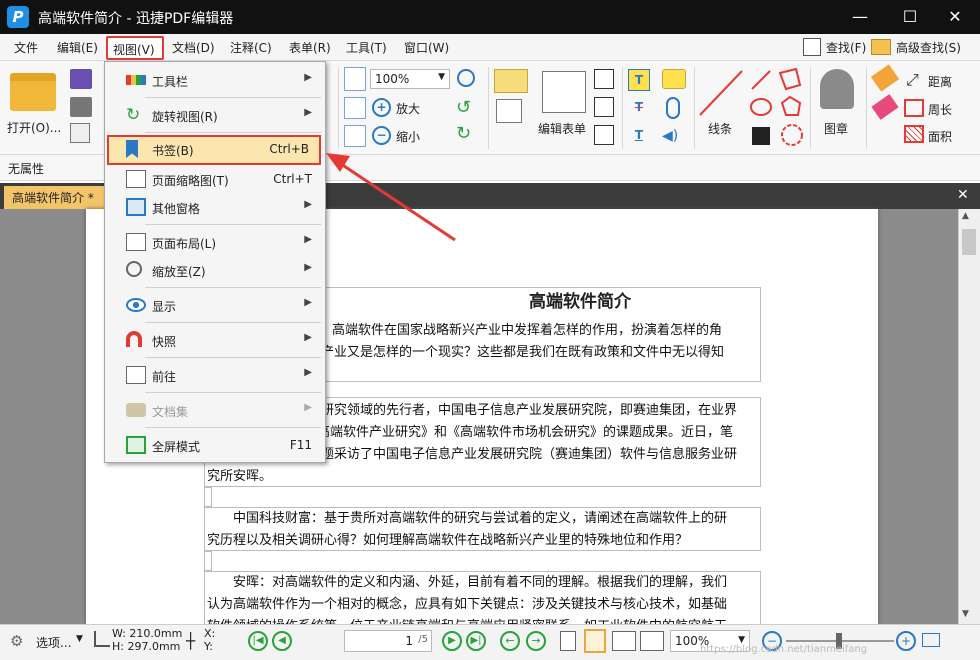 This screenshot has width=980, height=660. What do you see at coordinates (391, 197) in the screenshot?
I see `annotation-arrow` at bounding box center [391, 197].